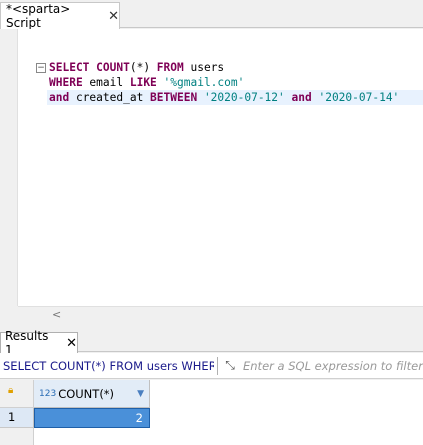  I want to click on executed-query-text: SELECT COUNT(*) FROM users WHERE, so click(108, 365).